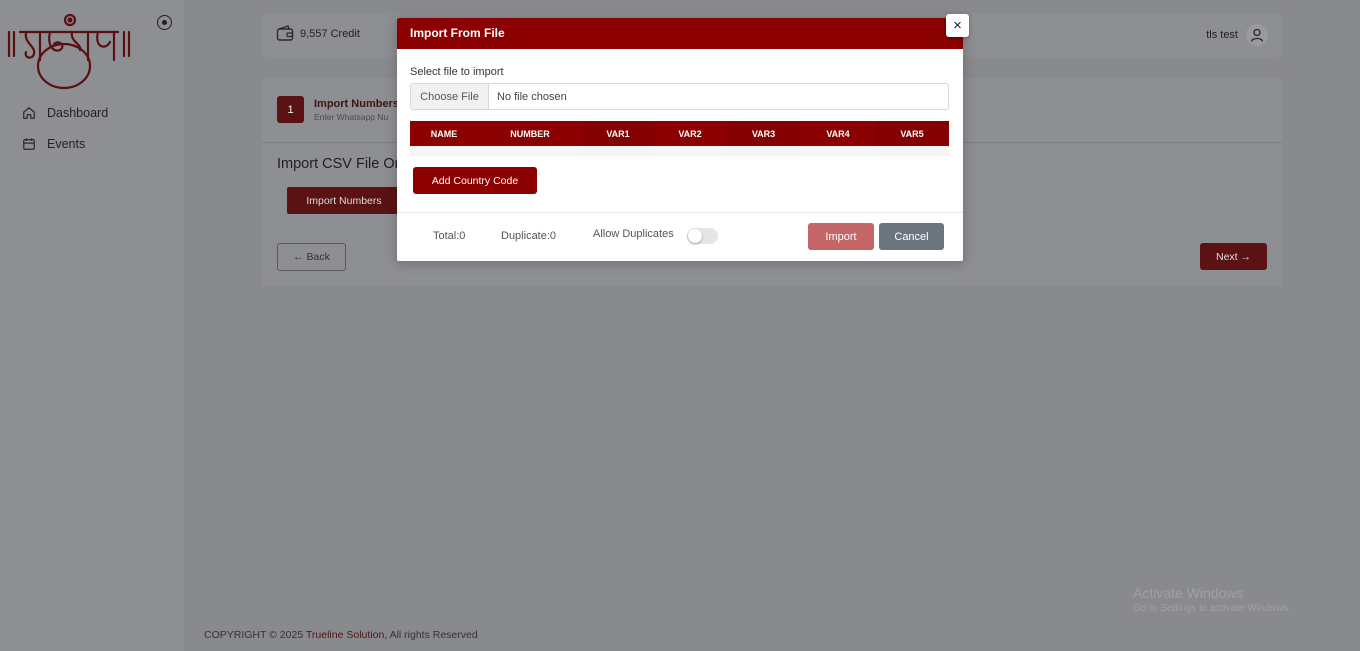  Describe the element at coordinates (345, 635) in the screenshot. I see `footer-brand-link: Trueline Solution` at that location.